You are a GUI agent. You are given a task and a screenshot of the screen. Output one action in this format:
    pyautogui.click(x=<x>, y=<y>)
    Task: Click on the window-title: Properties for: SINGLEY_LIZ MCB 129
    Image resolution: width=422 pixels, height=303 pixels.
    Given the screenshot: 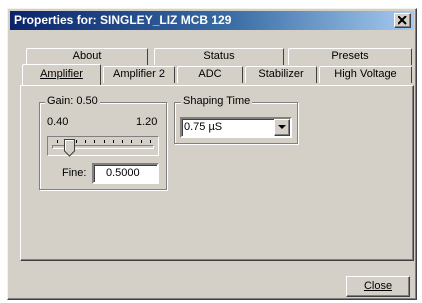 What is the action you would take?
    pyautogui.click(x=123, y=20)
    